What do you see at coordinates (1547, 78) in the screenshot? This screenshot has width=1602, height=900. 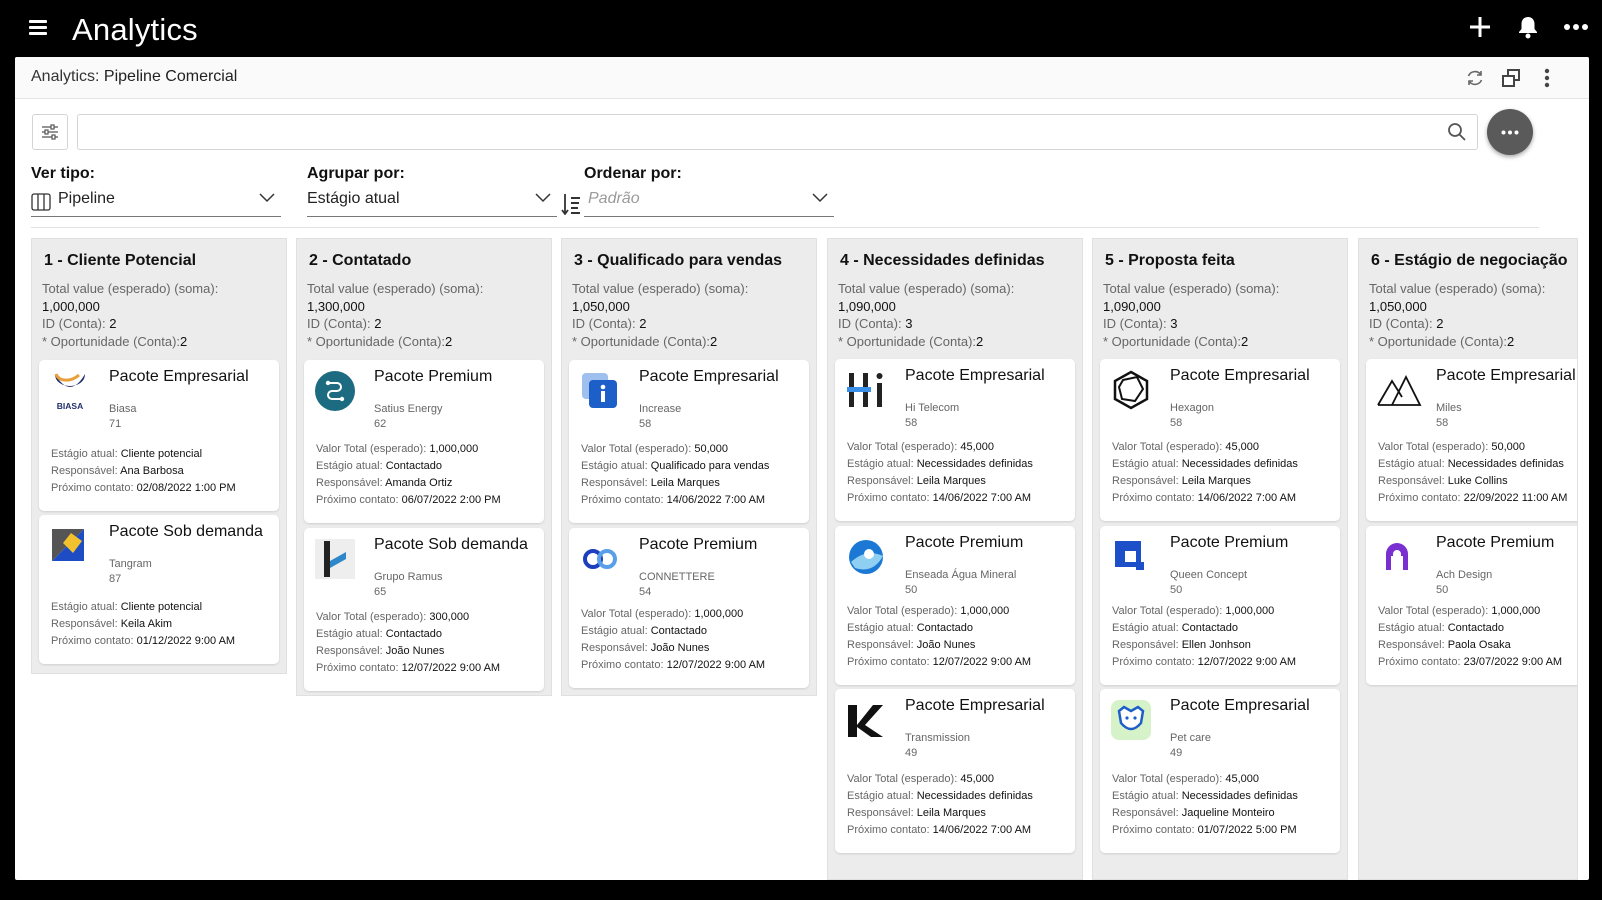 I see `more-vertical-icon` at bounding box center [1547, 78].